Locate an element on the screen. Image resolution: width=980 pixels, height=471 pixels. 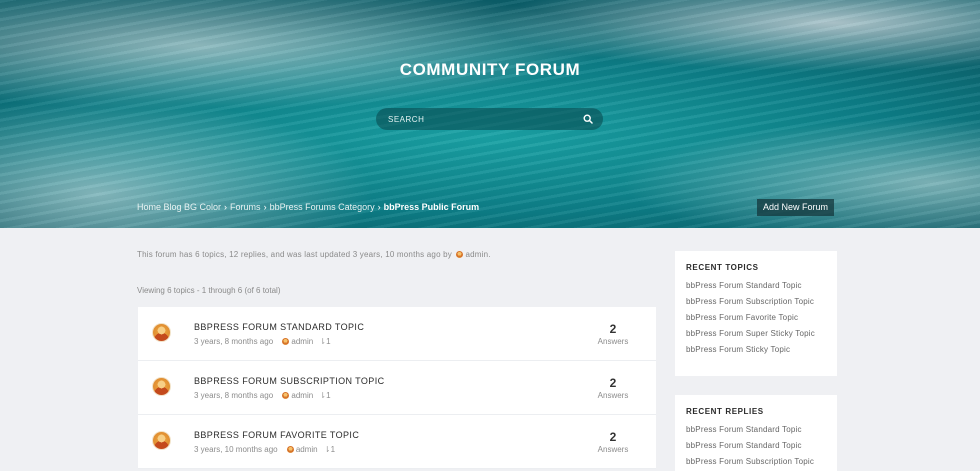
topic-title: BBPRESS FORUM STANDARD TOPIC is located at coordinates (279, 327).